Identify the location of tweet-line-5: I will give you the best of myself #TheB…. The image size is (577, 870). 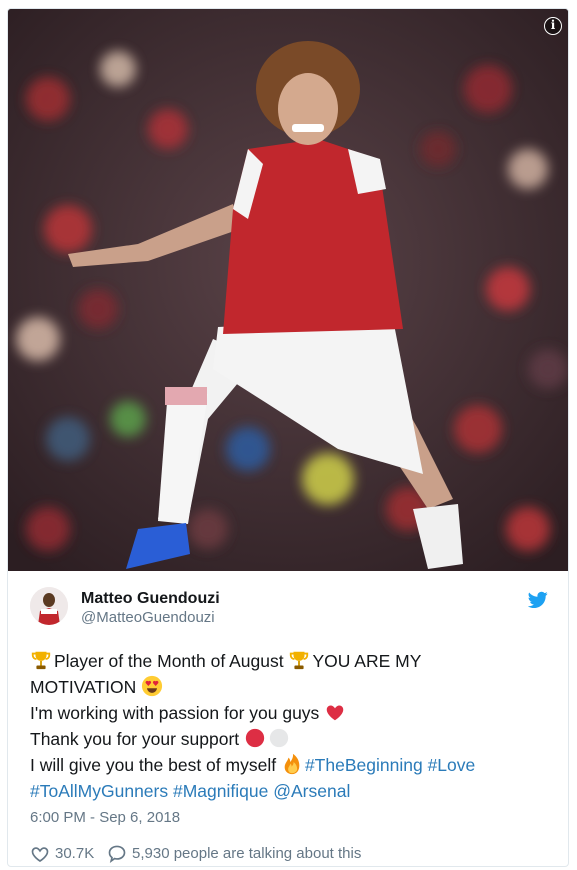
(290, 765).